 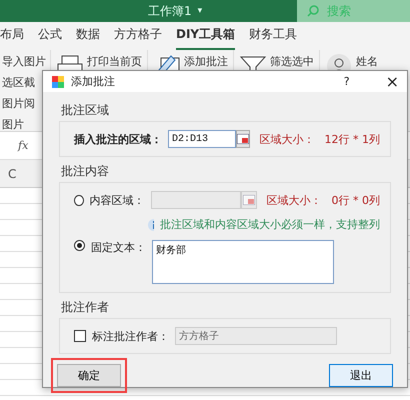 What do you see at coordinates (80, 336) in the screenshot?
I see `checkbox` at bounding box center [80, 336].